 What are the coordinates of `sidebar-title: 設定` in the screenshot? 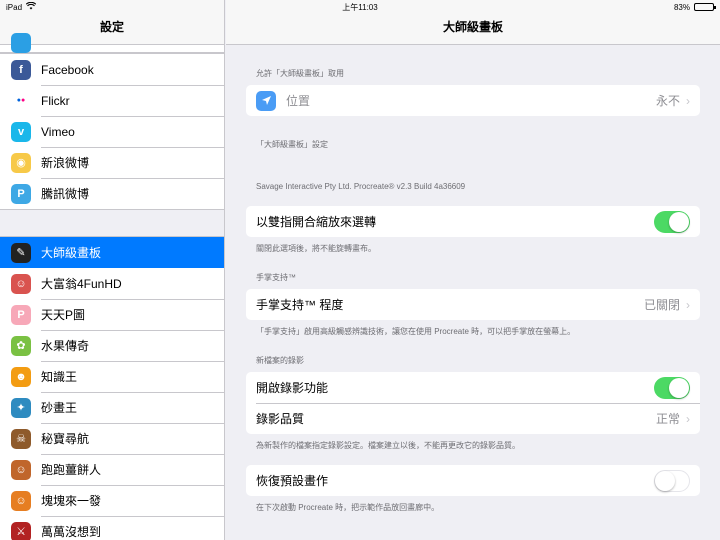 It's located at (111, 27).